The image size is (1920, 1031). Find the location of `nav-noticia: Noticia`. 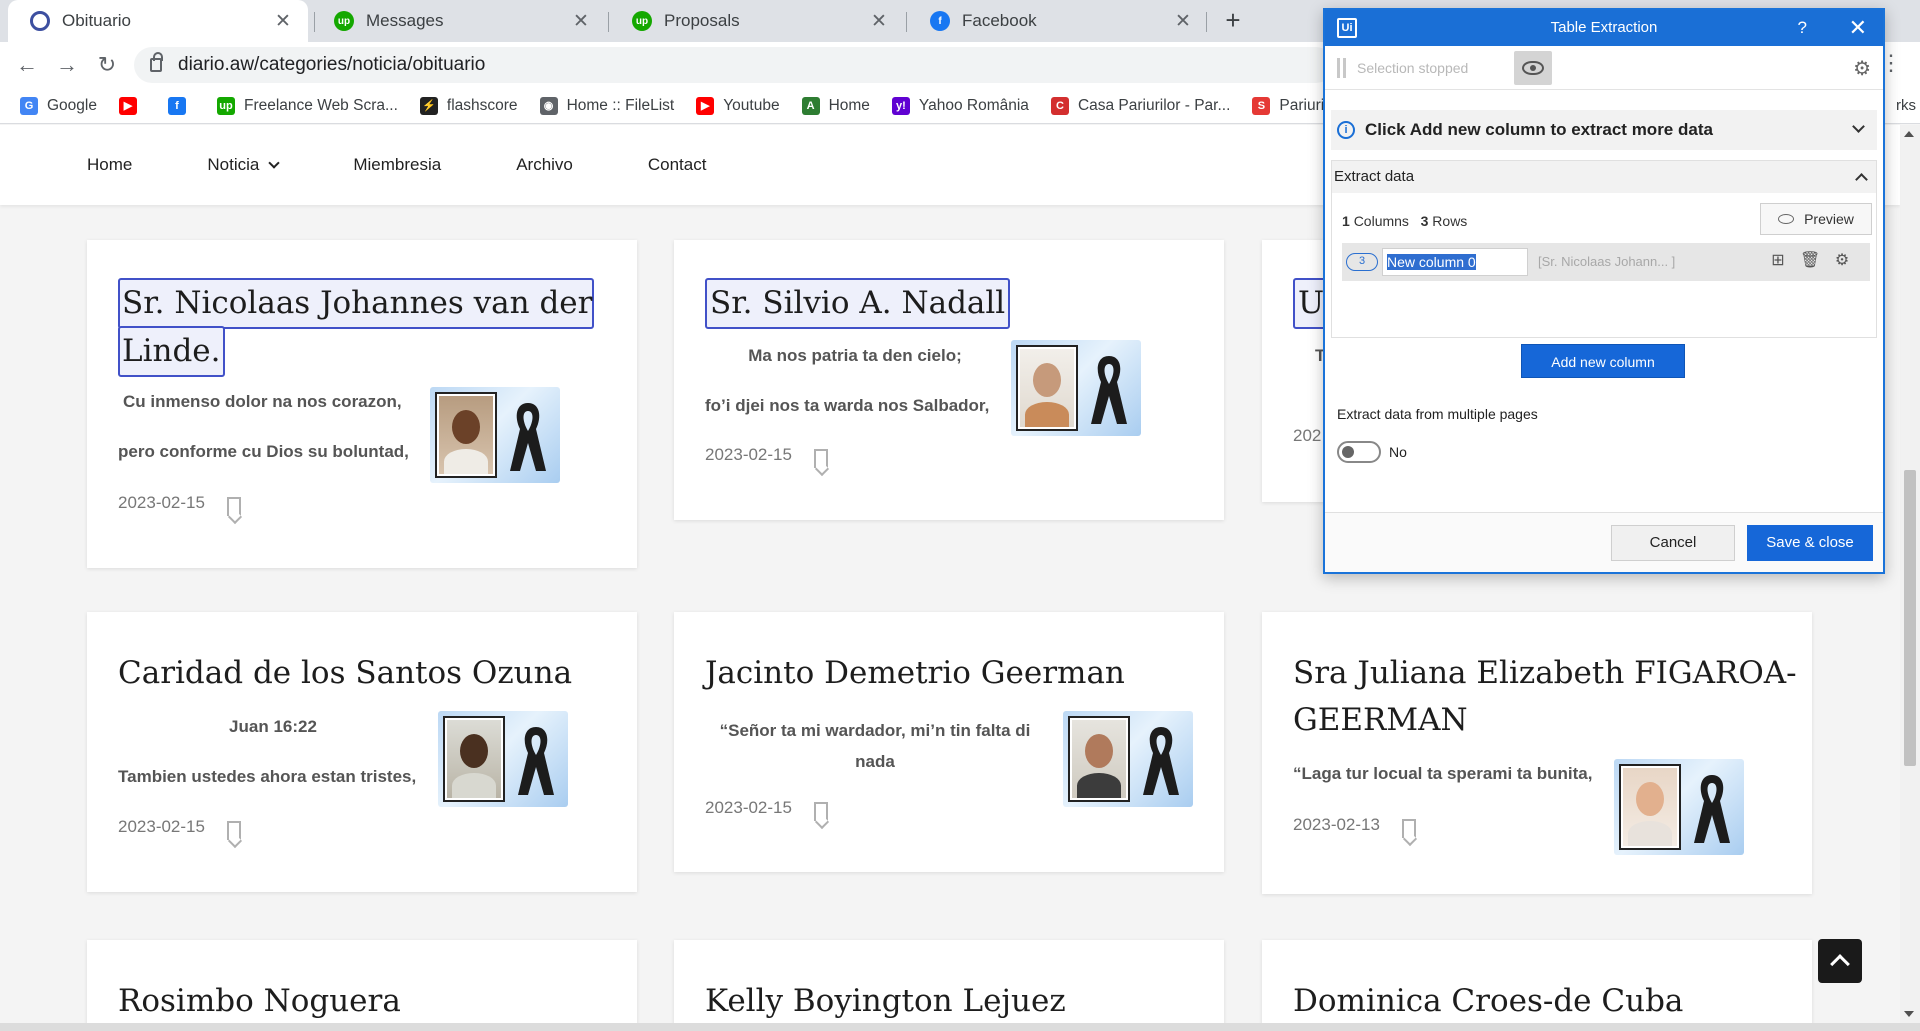

nav-noticia: Noticia is located at coordinates (243, 165).